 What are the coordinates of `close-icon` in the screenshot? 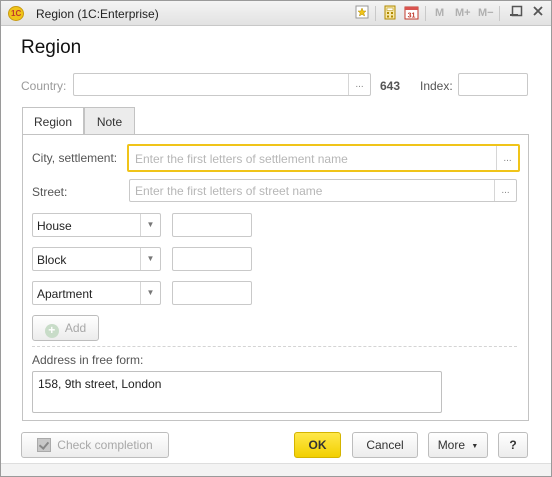 It's located at (538, 13).